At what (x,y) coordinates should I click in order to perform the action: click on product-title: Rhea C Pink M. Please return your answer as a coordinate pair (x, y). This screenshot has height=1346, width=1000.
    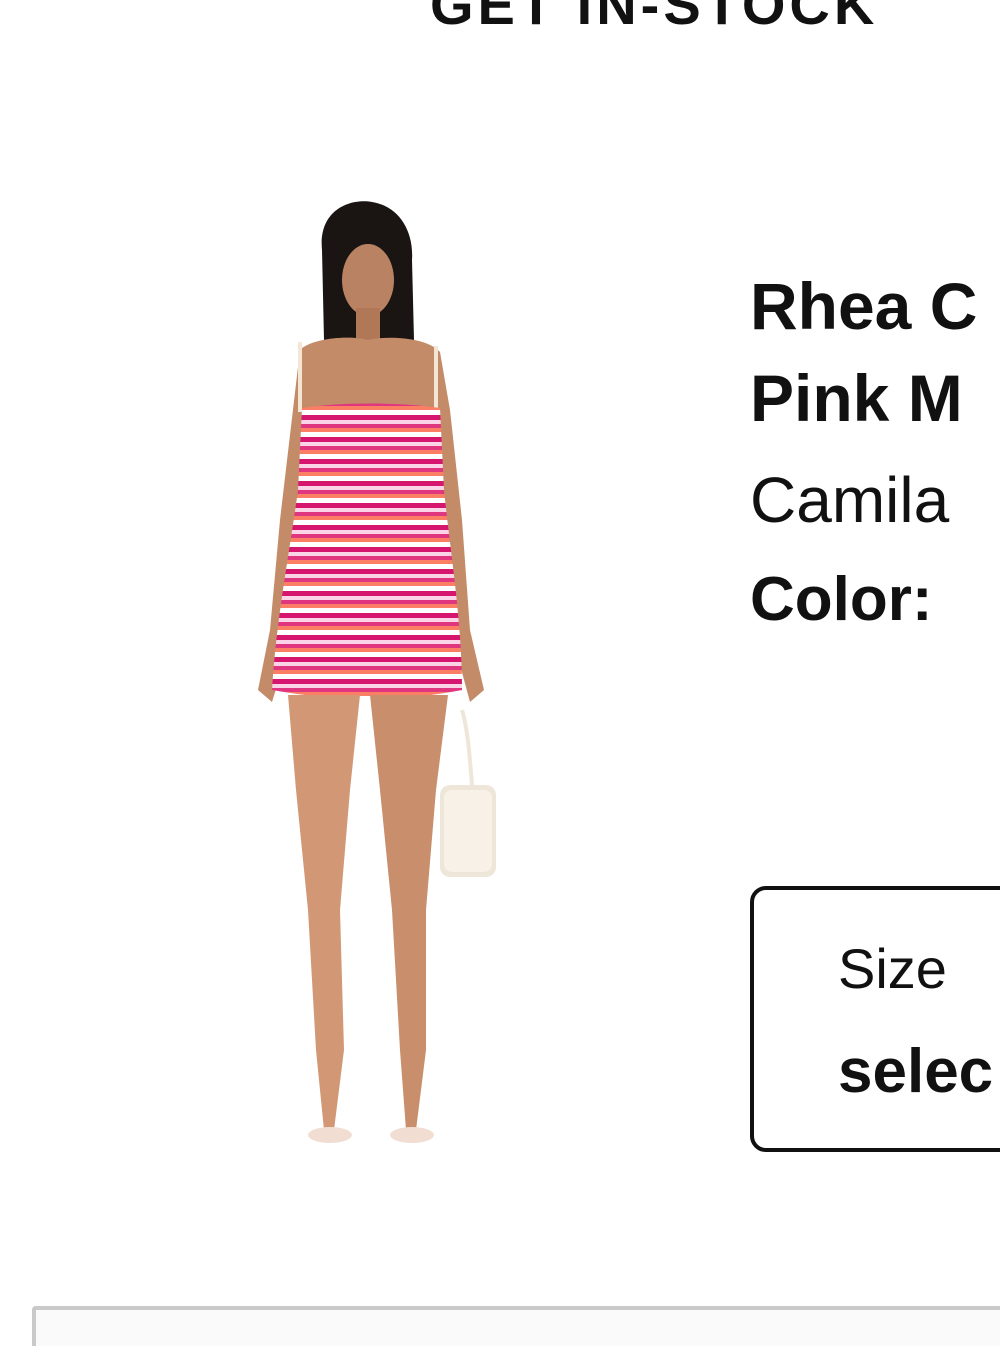
    Looking at the image, I should click on (875, 352).